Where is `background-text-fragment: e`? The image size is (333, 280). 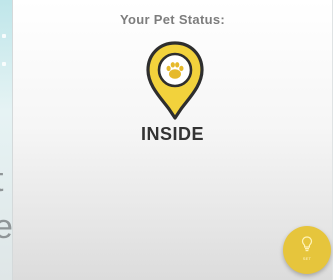
background-text-fragment: e is located at coordinates (6, 227).